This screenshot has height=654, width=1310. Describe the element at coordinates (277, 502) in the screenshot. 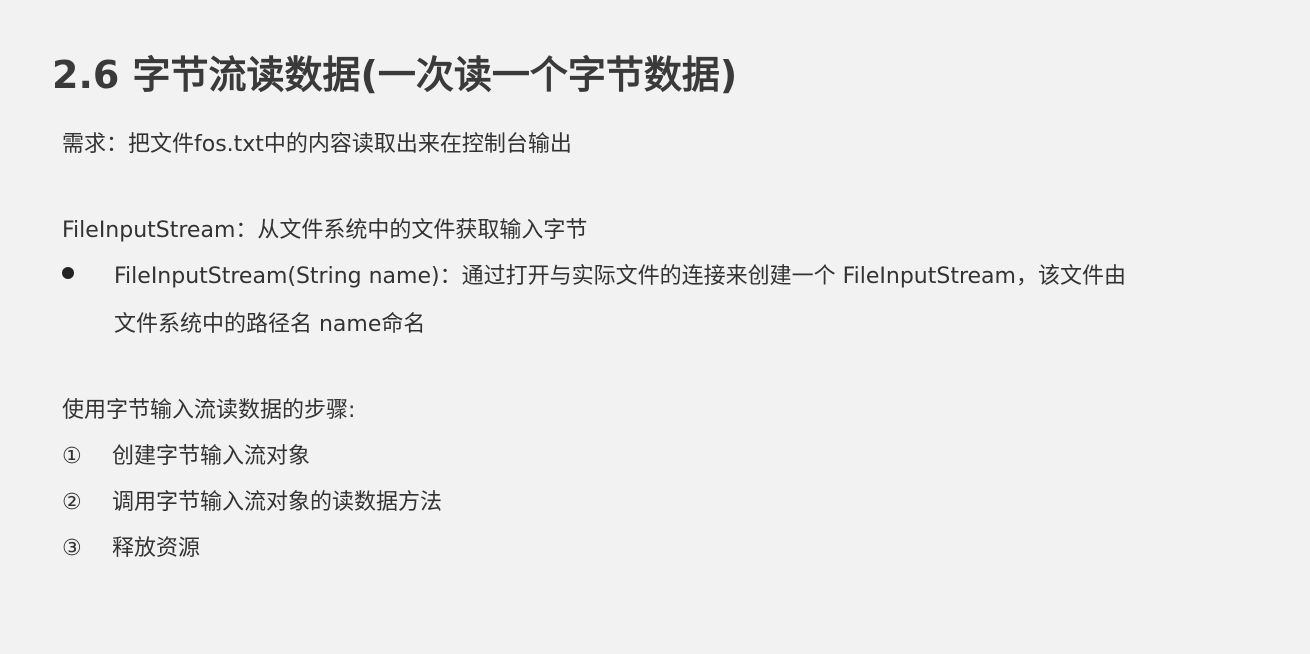

I see `step-text: 调用字节输入流对象的读数据方法` at that location.